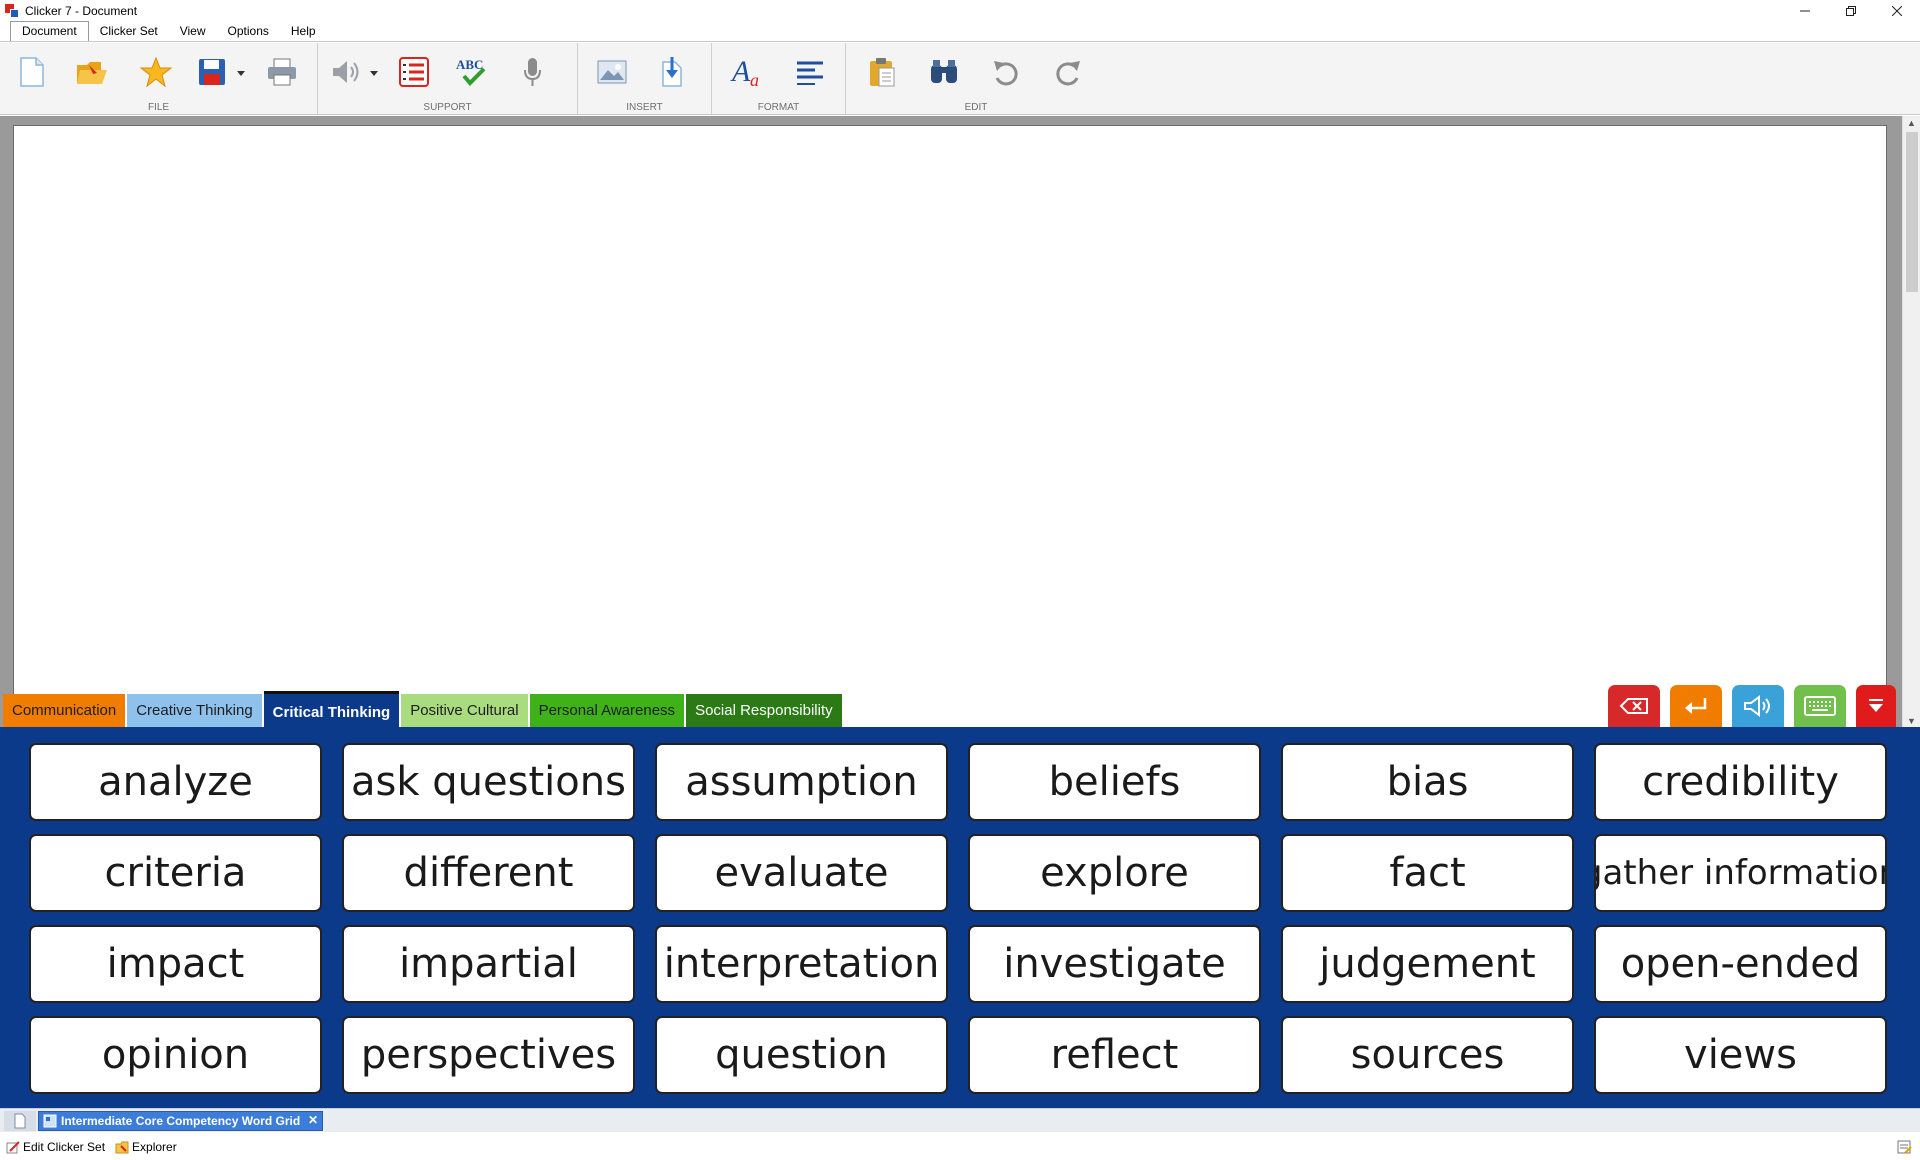 This screenshot has width=1920, height=1160. I want to click on insert-file-icon, so click(672, 72).